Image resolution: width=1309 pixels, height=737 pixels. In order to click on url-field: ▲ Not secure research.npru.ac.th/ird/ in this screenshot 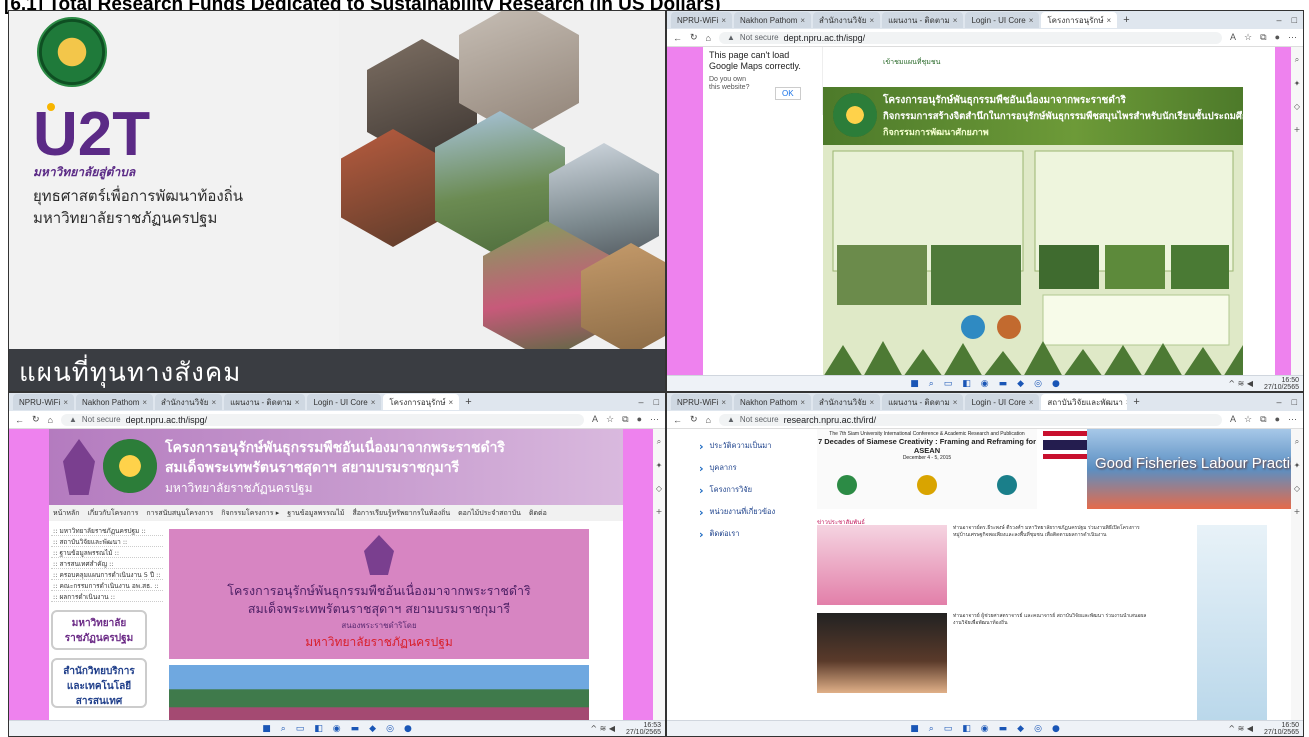, I will do `click(970, 419)`.